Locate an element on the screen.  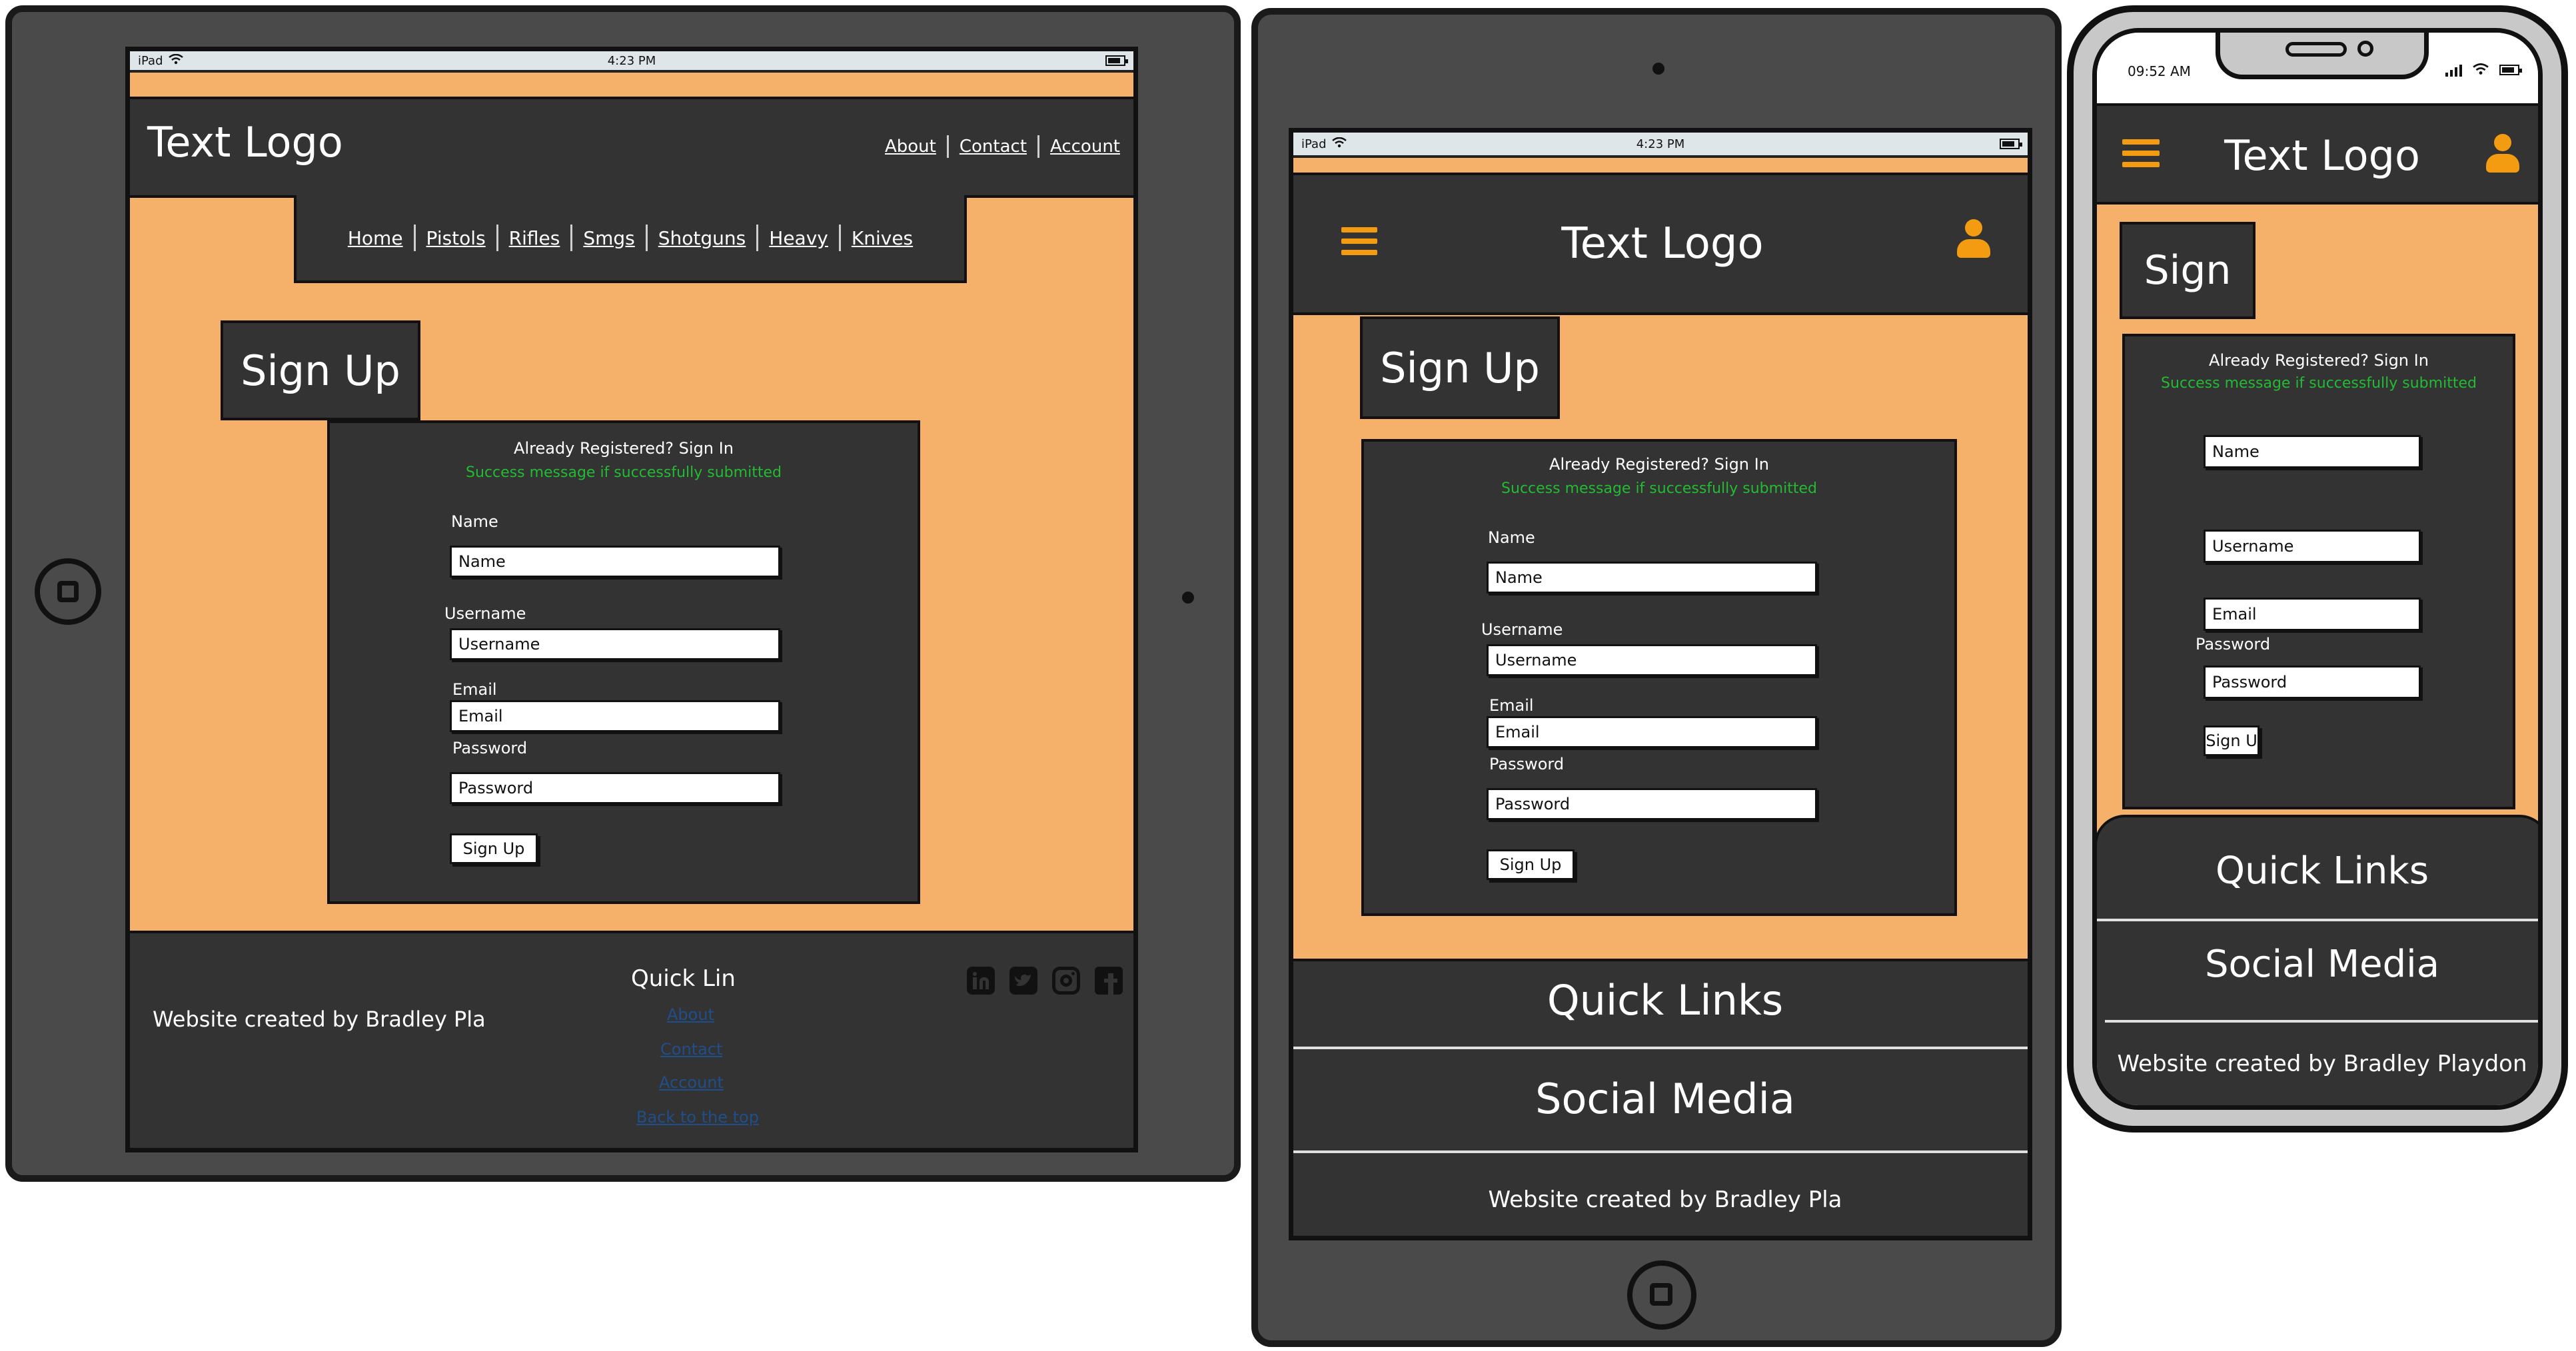
footer-credit: Website created by Bradley Playdon is located at coordinates (2322, 1064).